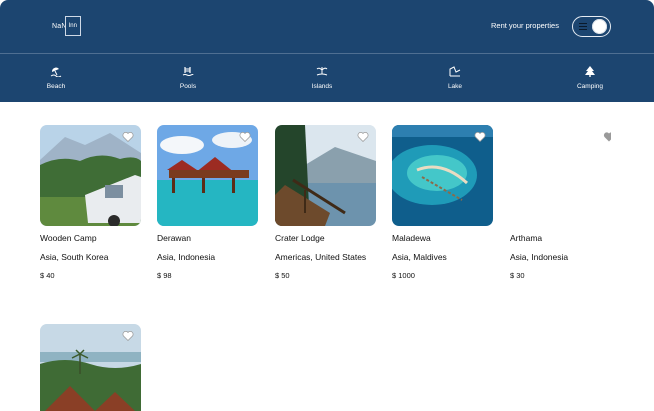 Image resolution: width=654 pixels, height=411 pixels. What do you see at coordinates (68, 238) in the screenshot?
I see `listing-title: Wooden Camp` at bounding box center [68, 238].